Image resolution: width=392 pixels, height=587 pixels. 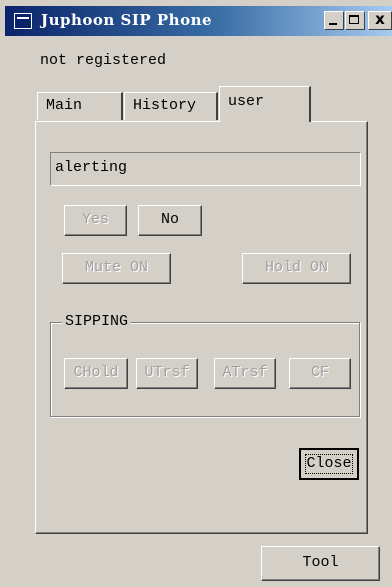 What do you see at coordinates (23, 21) in the screenshot?
I see `app-icon` at bounding box center [23, 21].